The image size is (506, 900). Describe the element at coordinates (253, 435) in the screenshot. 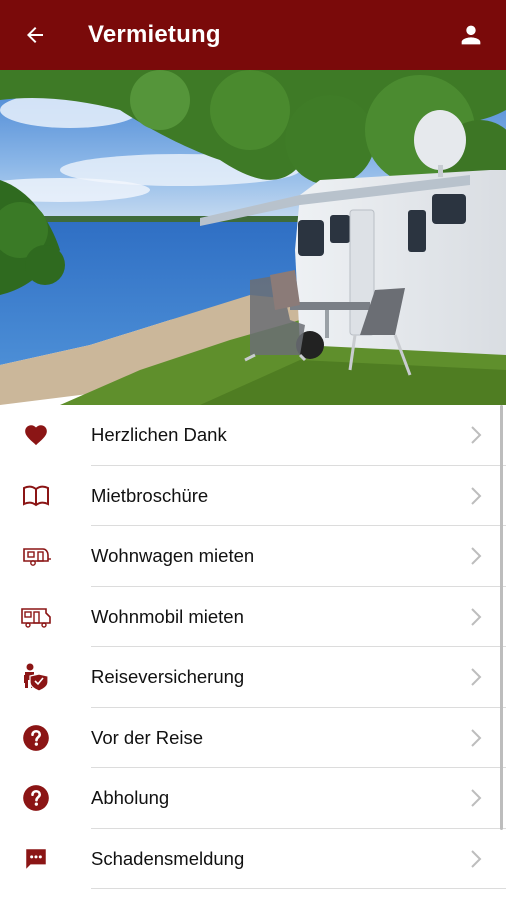

I see `menu-item-herzlichen-dank: Herzlichen Dank` at that location.